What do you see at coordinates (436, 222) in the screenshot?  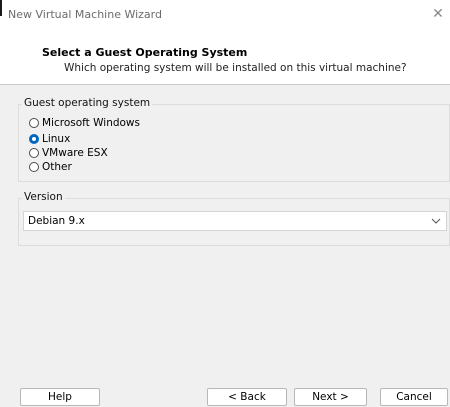 I see `chevron-down-icon` at bounding box center [436, 222].